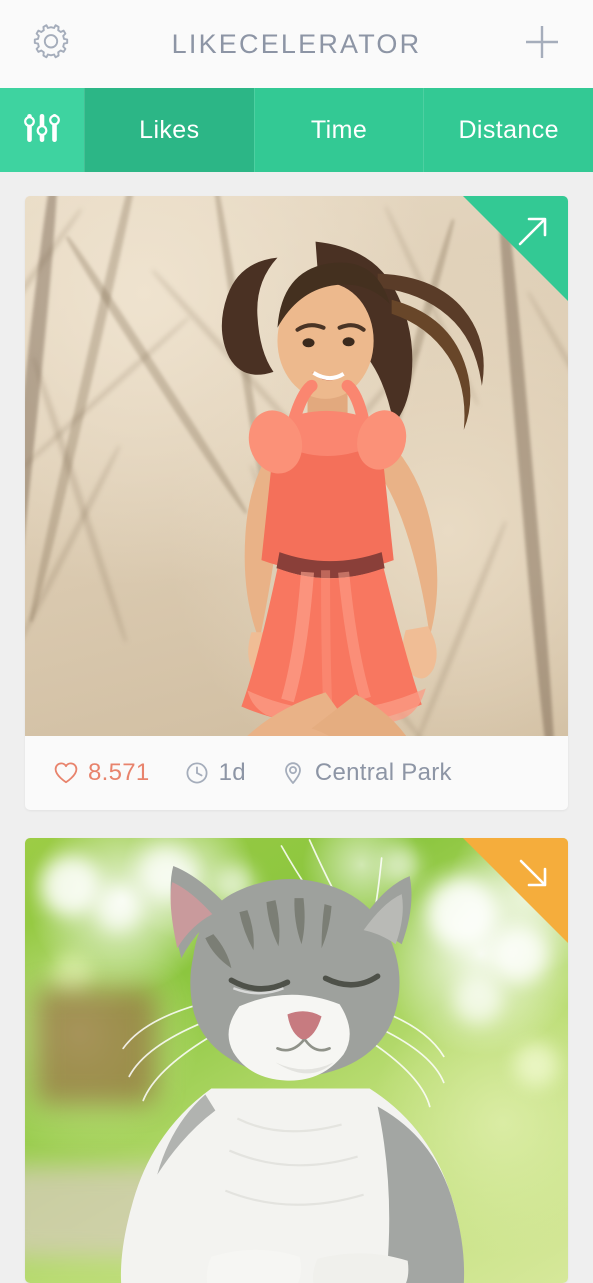 The width and height of the screenshot is (593, 1283). Describe the element at coordinates (293, 773) in the screenshot. I see `map-pin-icon` at that location.